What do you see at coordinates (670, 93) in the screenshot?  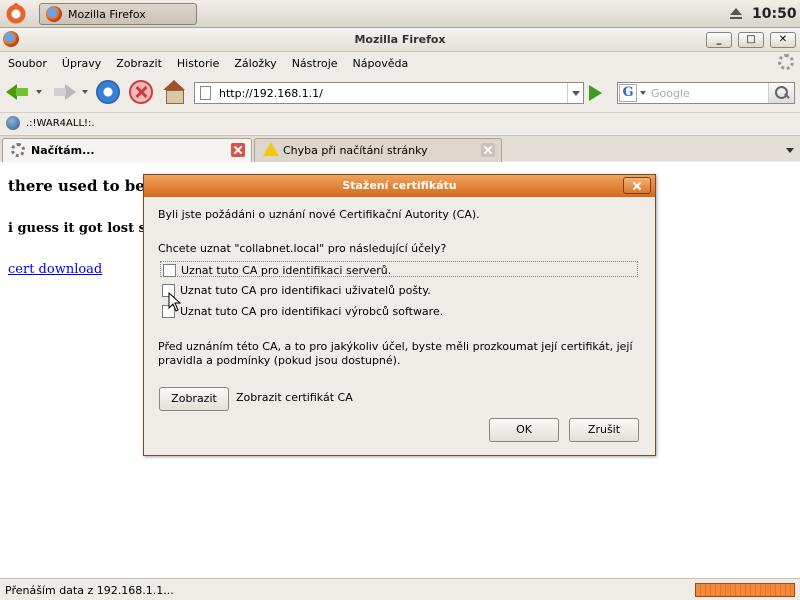 I see `search-placeholder: Google` at bounding box center [670, 93].